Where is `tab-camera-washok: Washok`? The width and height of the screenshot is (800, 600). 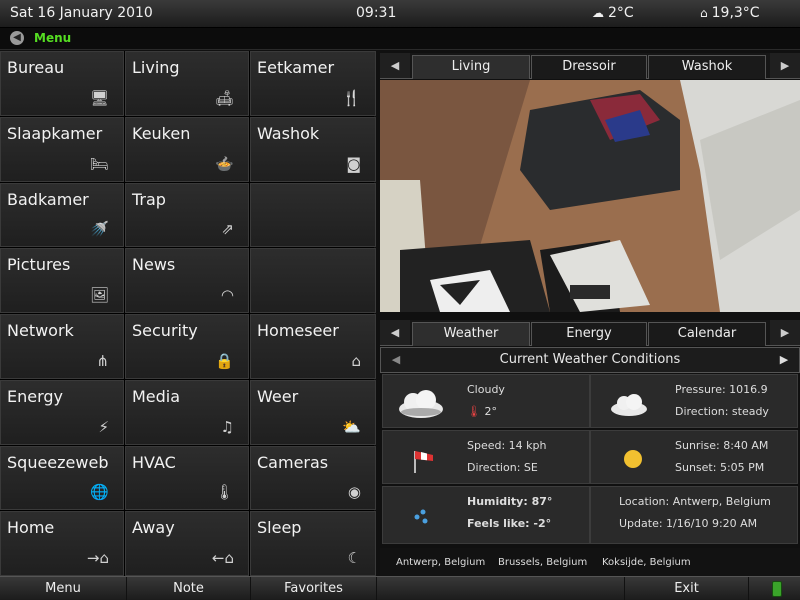
tab-camera-washok: Washok is located at coordinates (707, 67).